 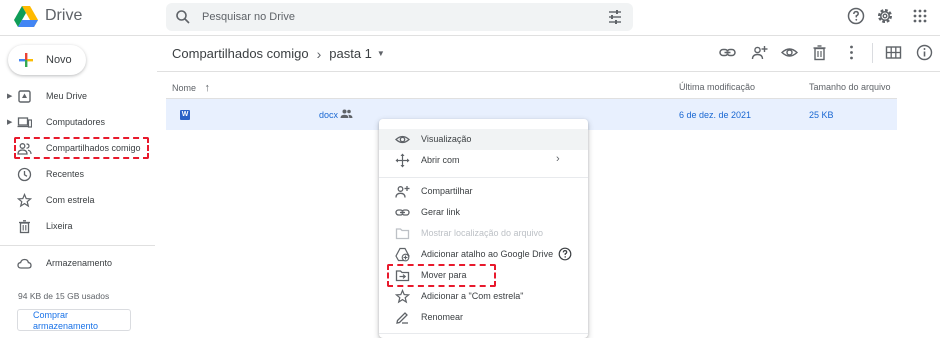 I want to click on menu-item-label: Gerar link, so click(x=441, y=212).